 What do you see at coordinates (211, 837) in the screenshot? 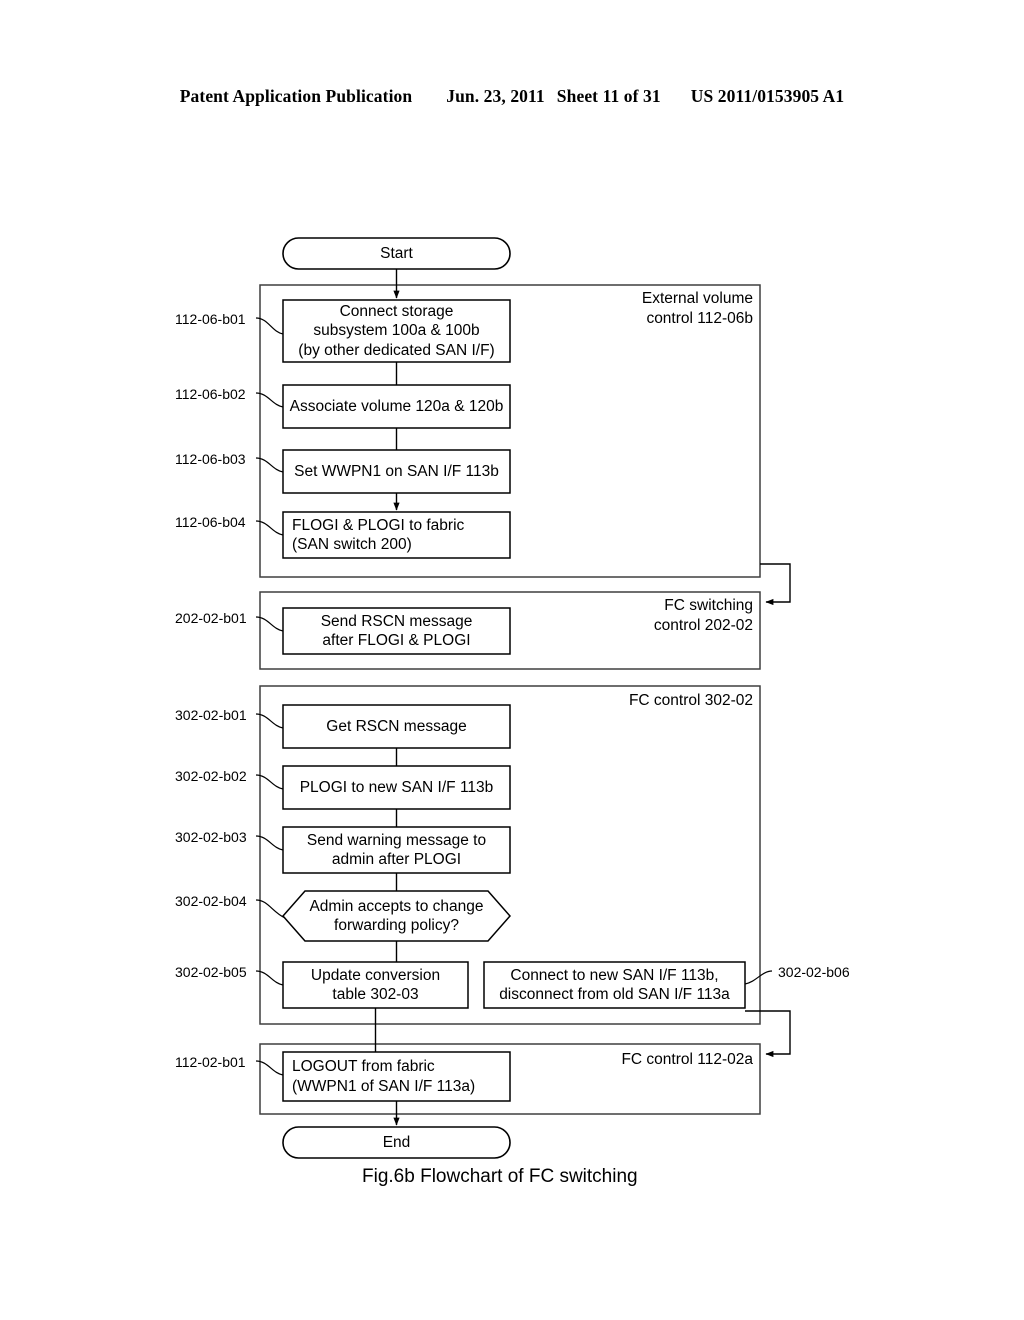
I see `ref-label-302-02-b03: 302-02-b03` at bounding box center [211, 837].